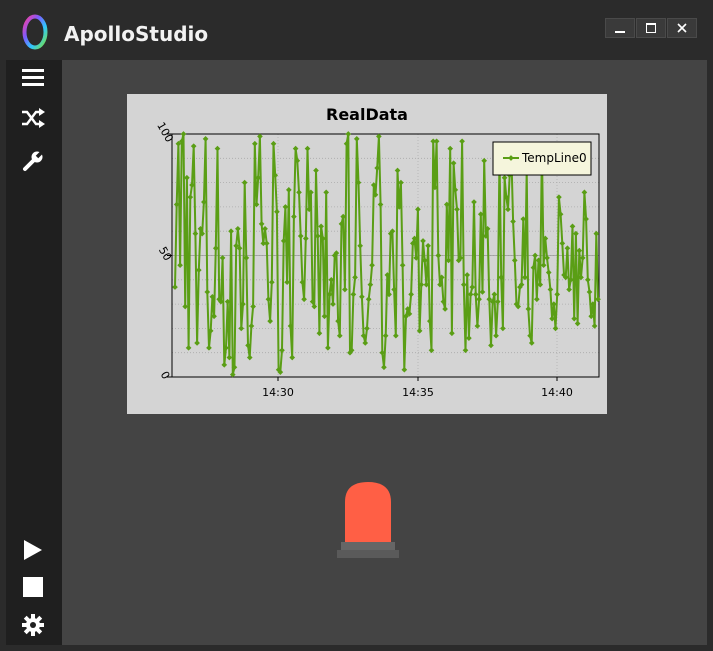 Image resolution: width=713 pixels, height=651 pixels. I want to click on y-tick-label: 0, so click(165, 375).